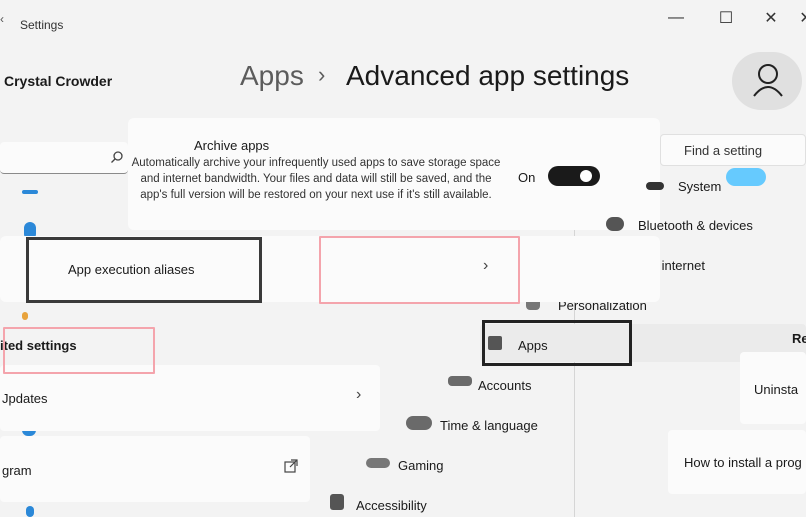 The image size is (806, 517). I want to click on updates-label: Jpdates, so click(25, 398).